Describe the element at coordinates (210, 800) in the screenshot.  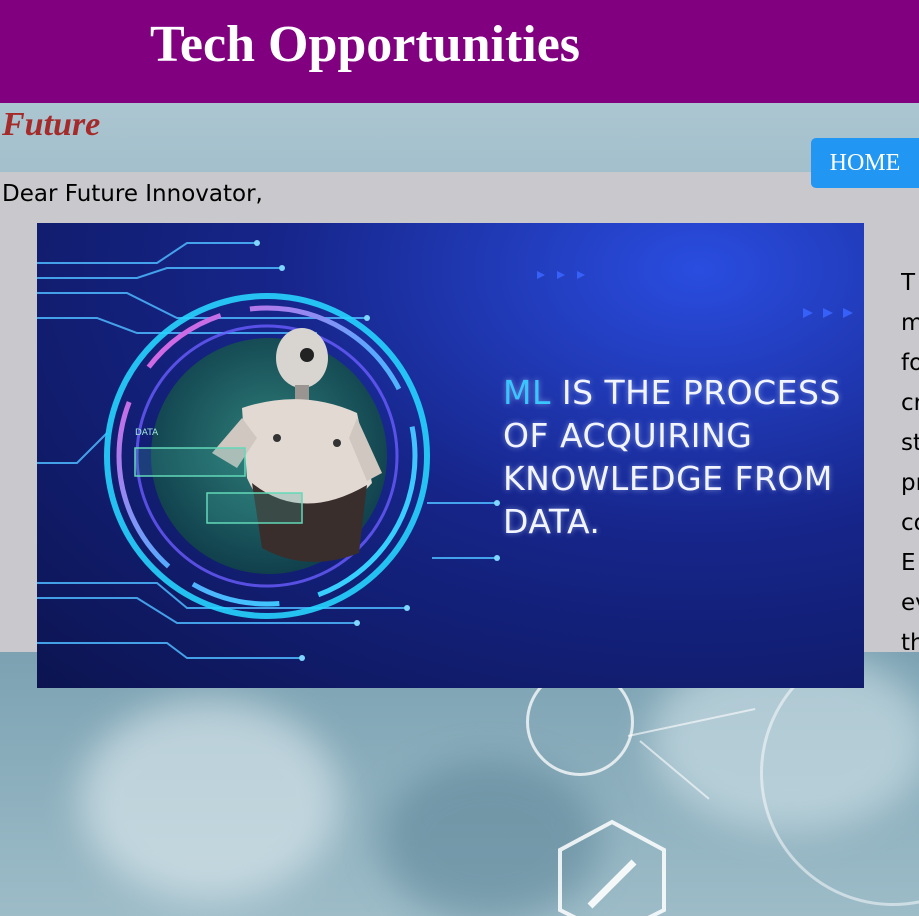
I see `background-blur` at that location.